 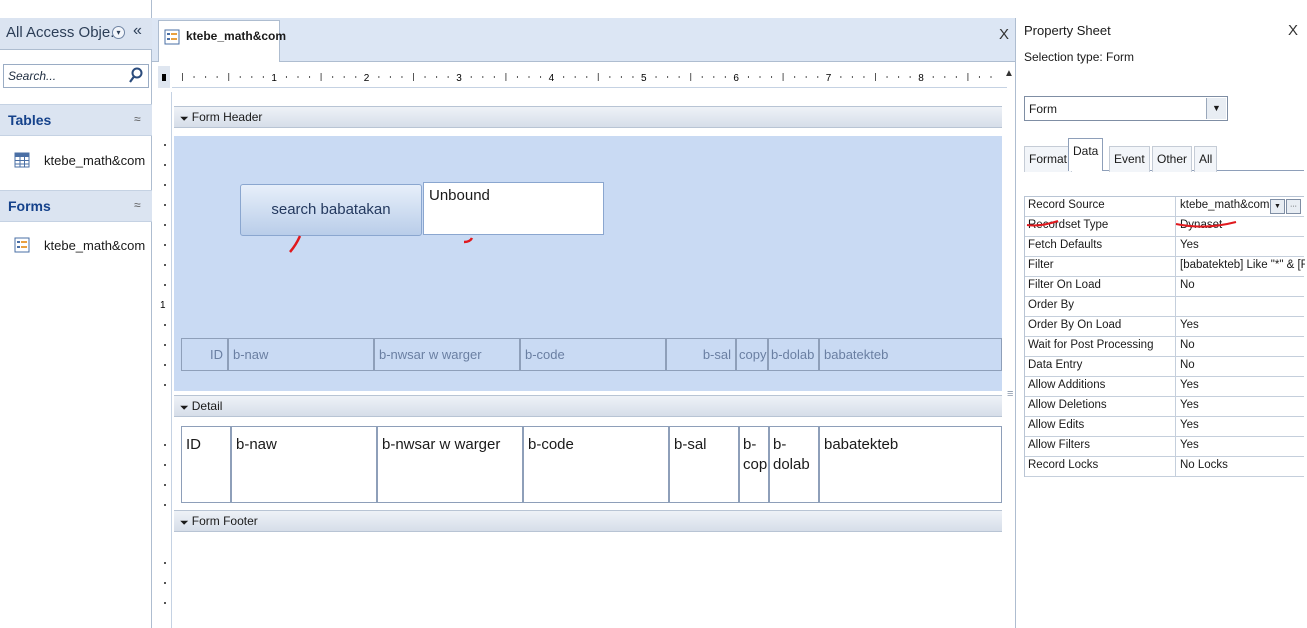 I want to click on tab-all: All, so click(x=1206, y=159).